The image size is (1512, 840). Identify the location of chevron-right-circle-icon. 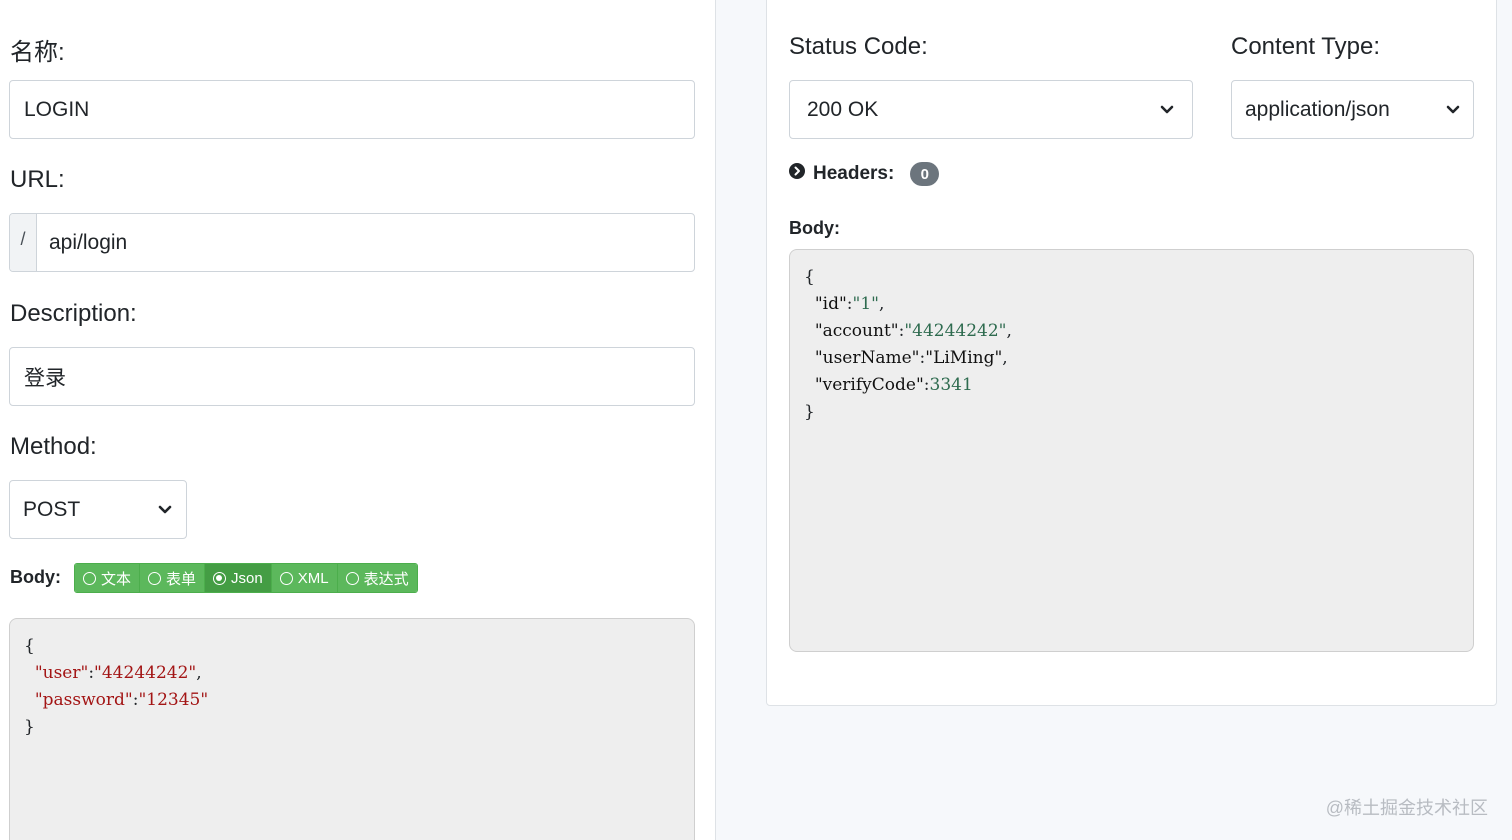
(797, 174).